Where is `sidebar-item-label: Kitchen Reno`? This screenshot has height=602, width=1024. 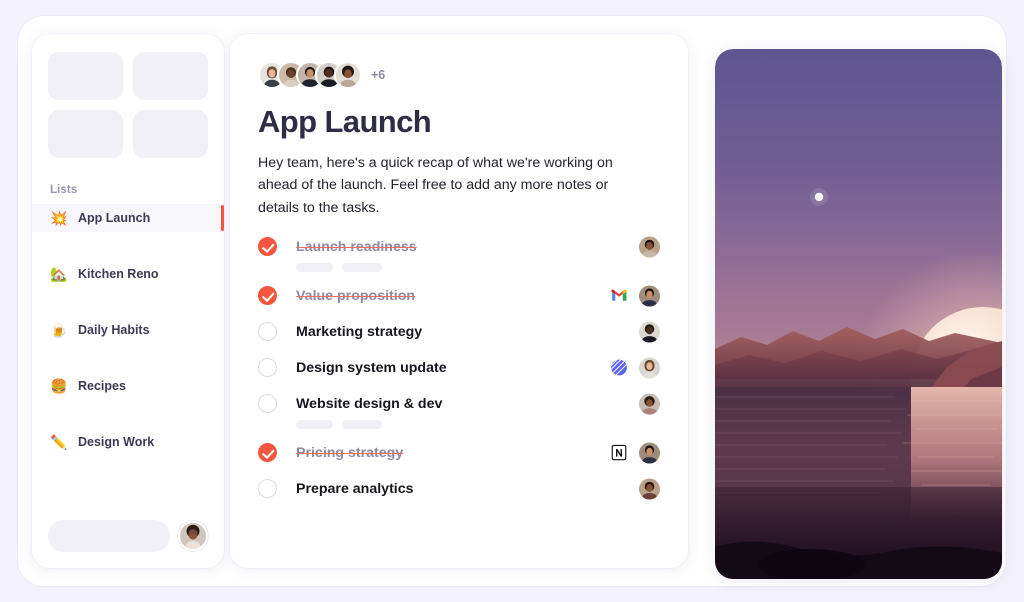
sidebar-item-label: Kitchen Reno is located at coordinates (118, 274).